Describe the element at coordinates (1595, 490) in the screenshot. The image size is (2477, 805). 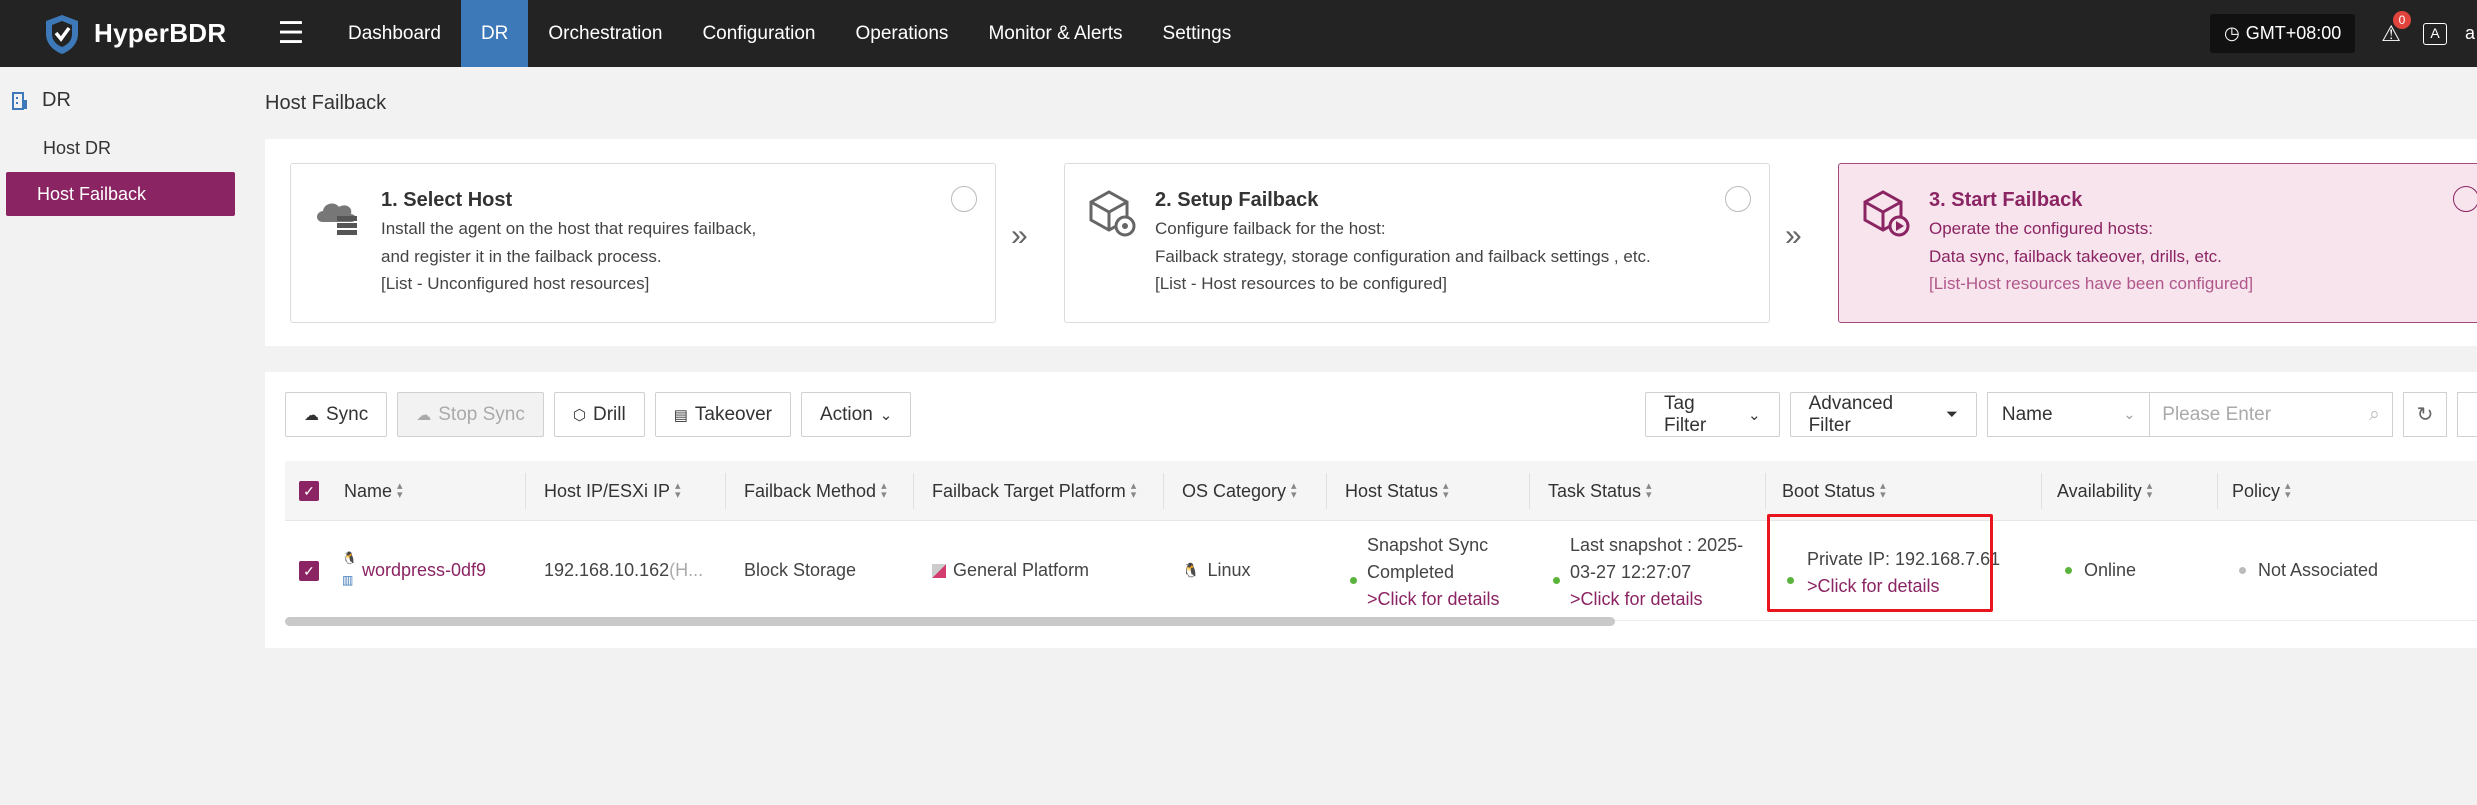
I see `col-header-task-status-label: Task Status` at that location.